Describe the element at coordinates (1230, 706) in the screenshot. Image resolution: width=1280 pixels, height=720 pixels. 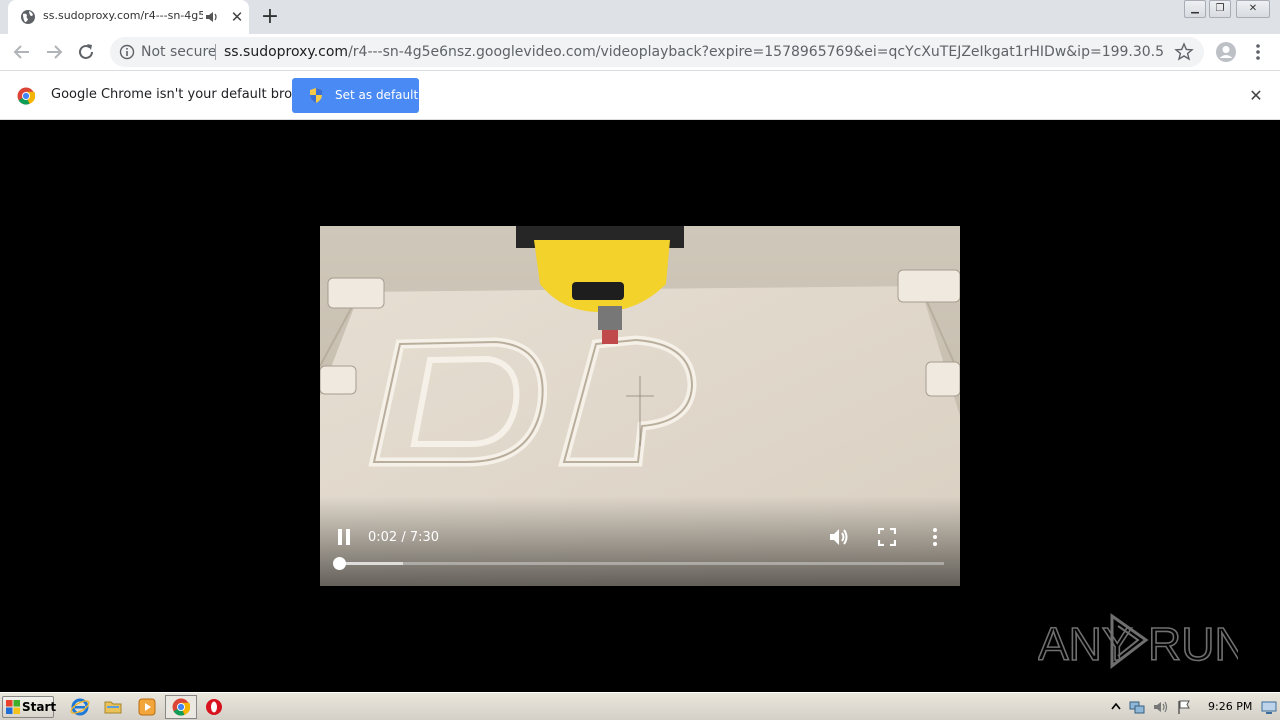
I see `system-clock: 9:26 PM` at that location.